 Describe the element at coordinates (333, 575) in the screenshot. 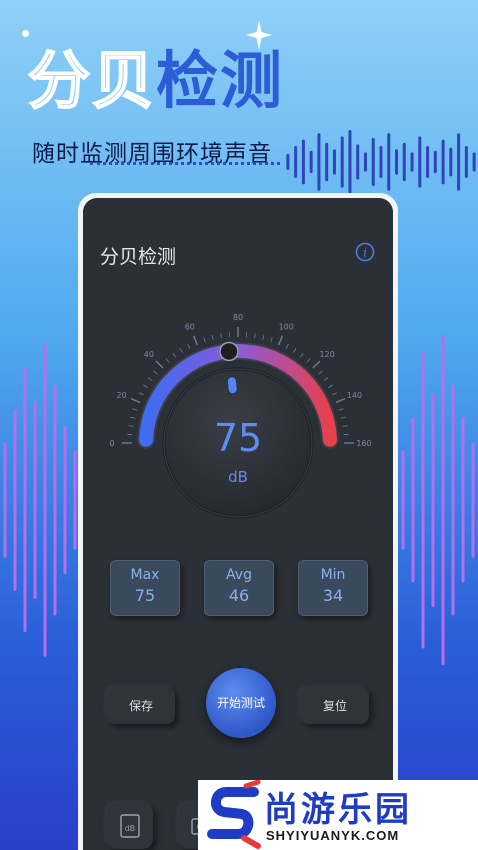

I see `min-label: Min` at that location.